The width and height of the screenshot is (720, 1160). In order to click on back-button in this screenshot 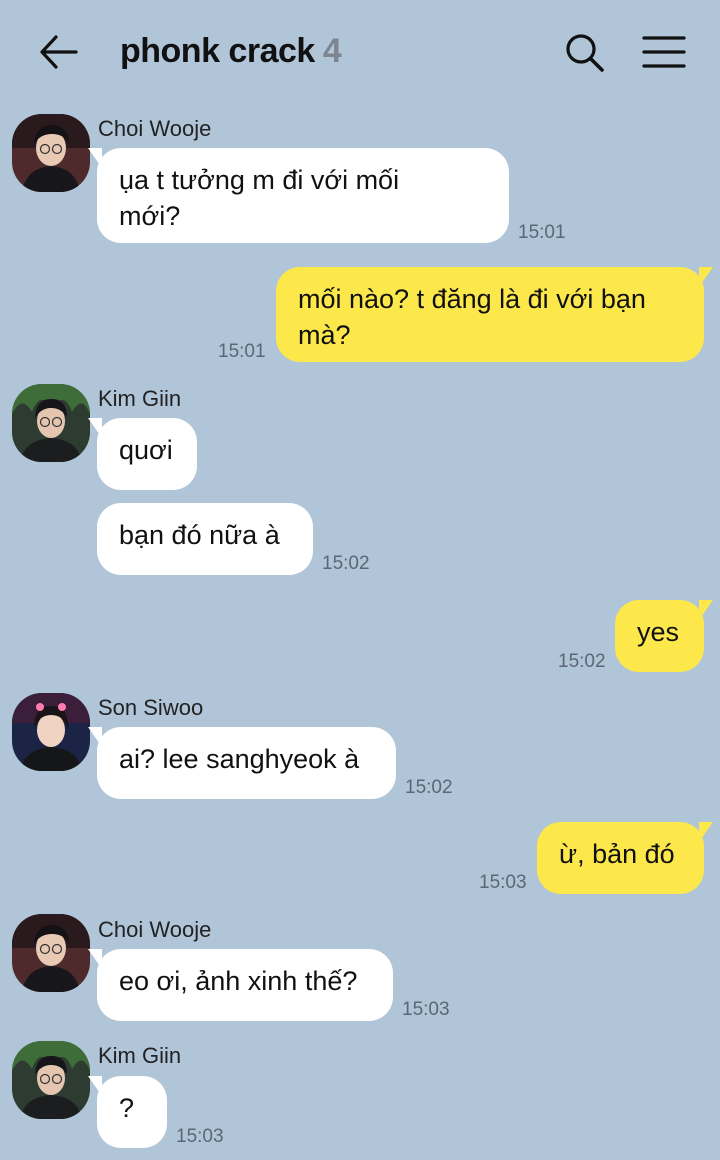, I will do `click(58, 52)`.